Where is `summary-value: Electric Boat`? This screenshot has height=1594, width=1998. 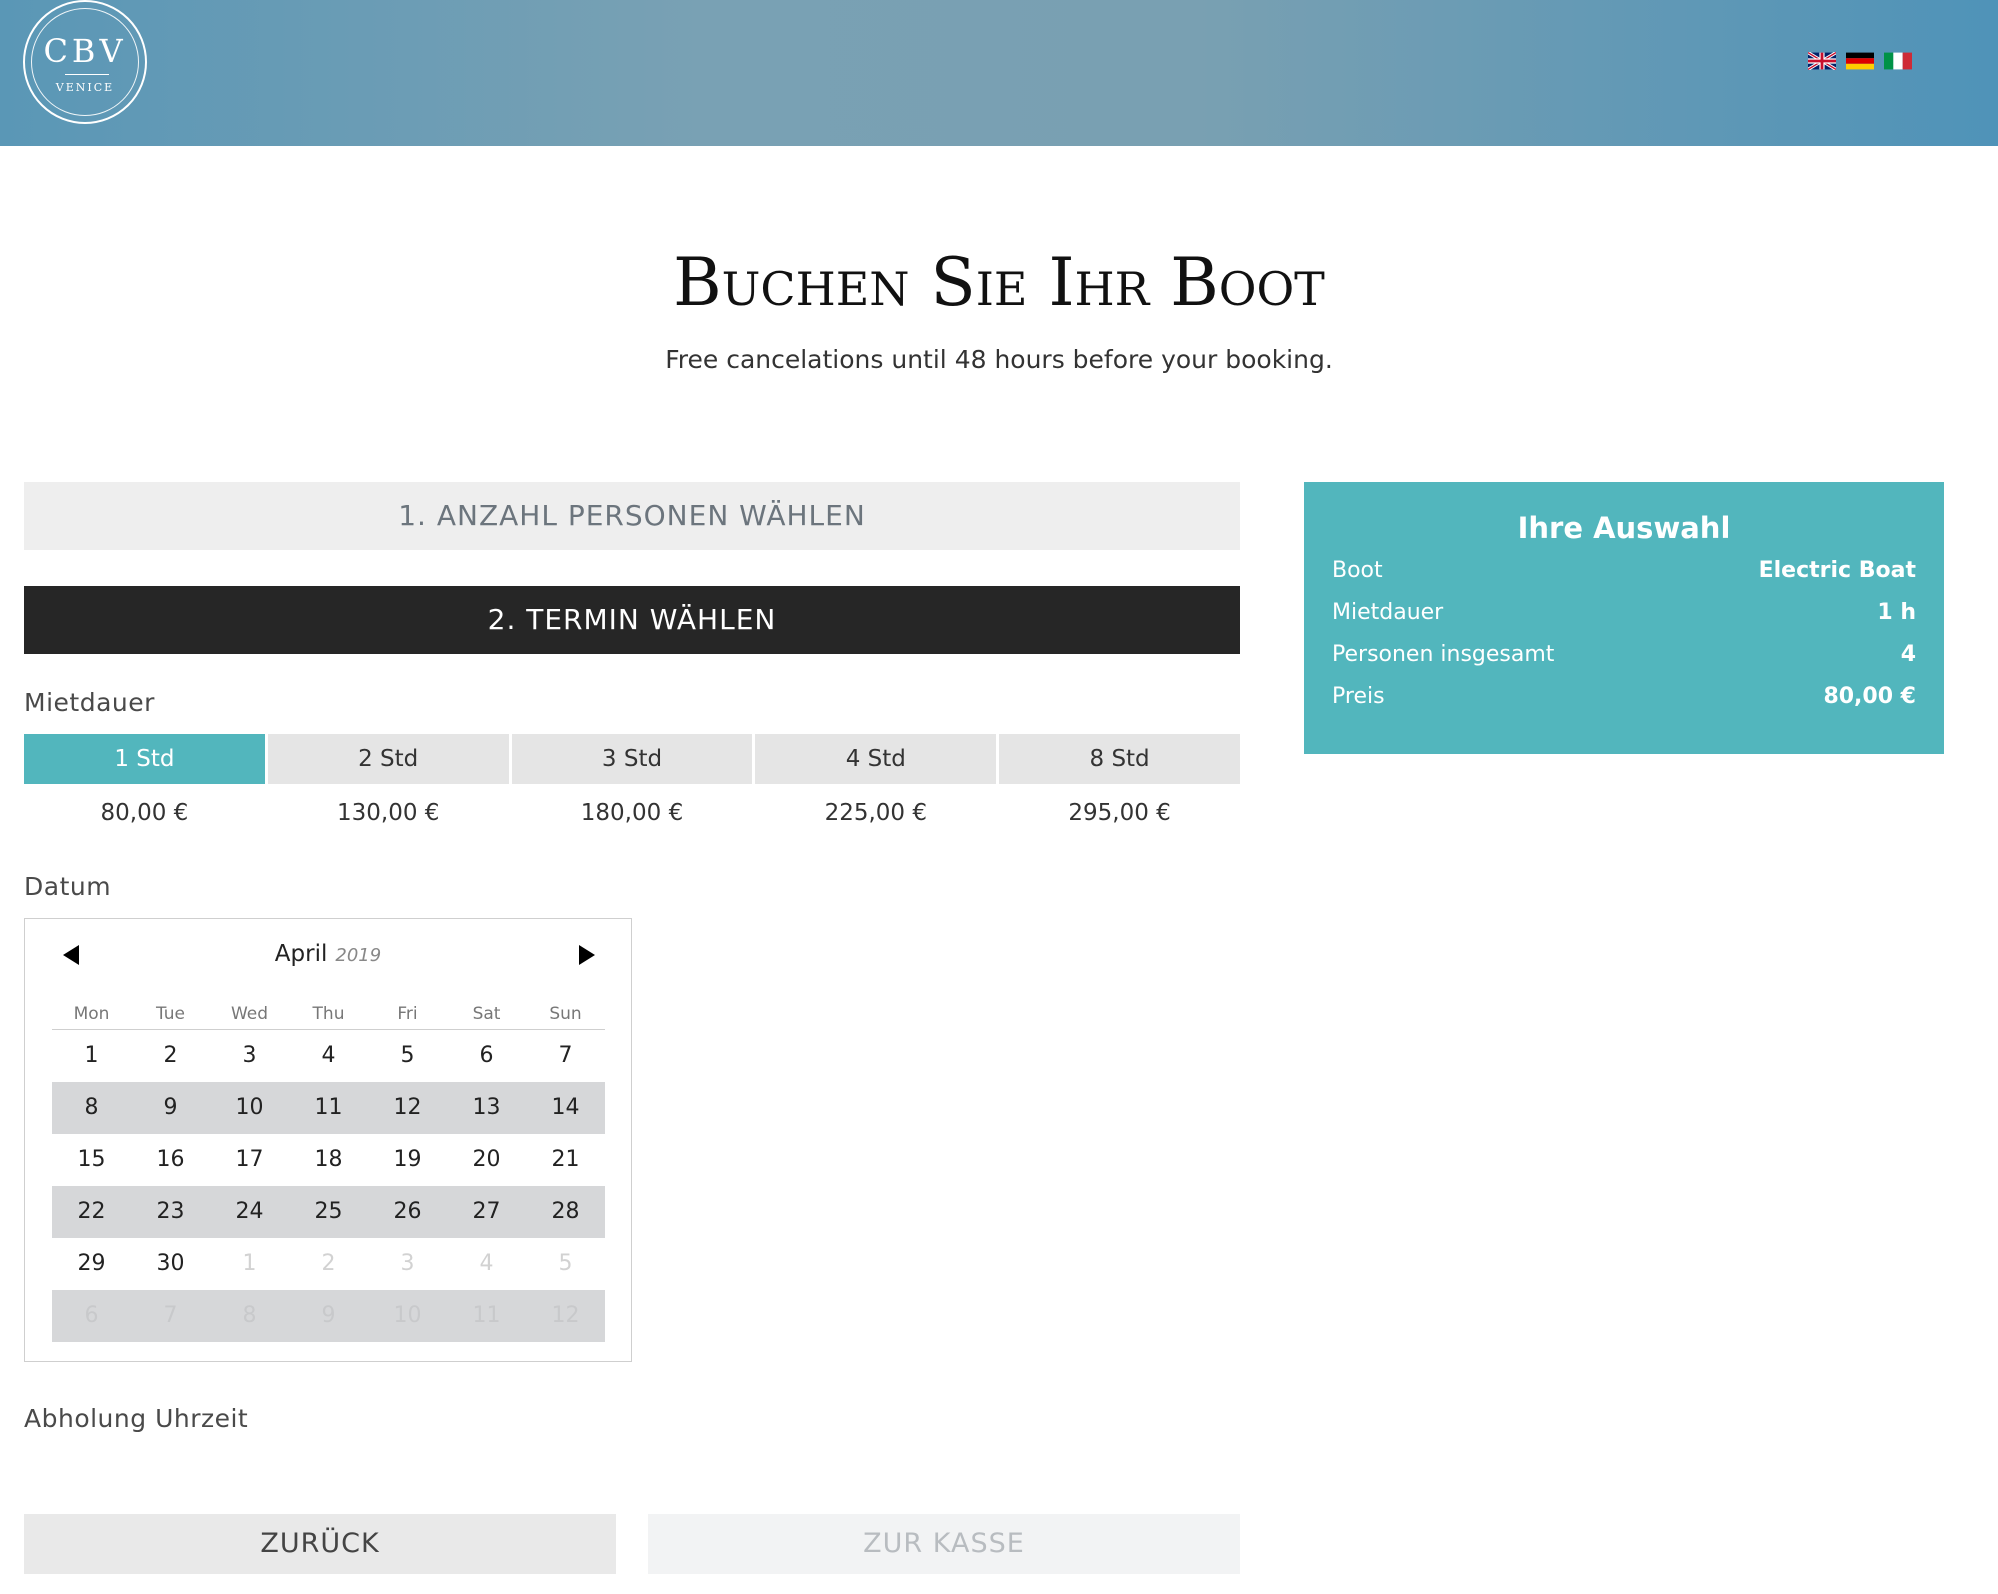
summary-value: Electric Boat is located at coordinates (1837, 570).